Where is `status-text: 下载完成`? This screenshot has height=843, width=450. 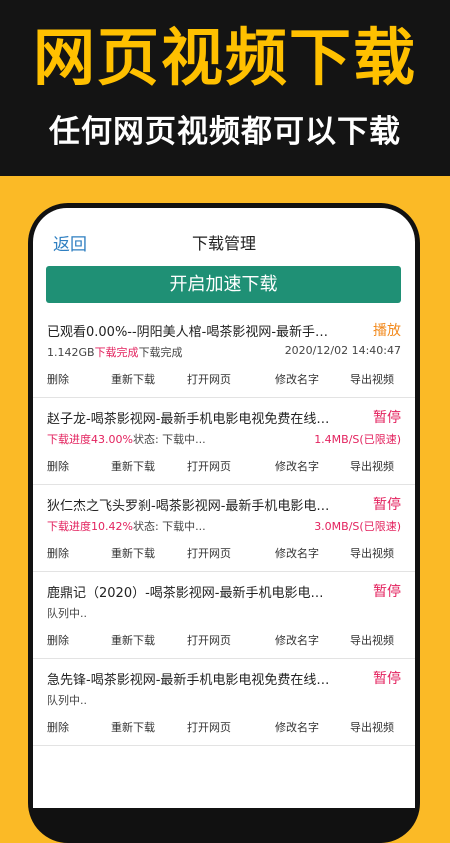 status-text: 下载完成 is located at coordinates (160, 352).